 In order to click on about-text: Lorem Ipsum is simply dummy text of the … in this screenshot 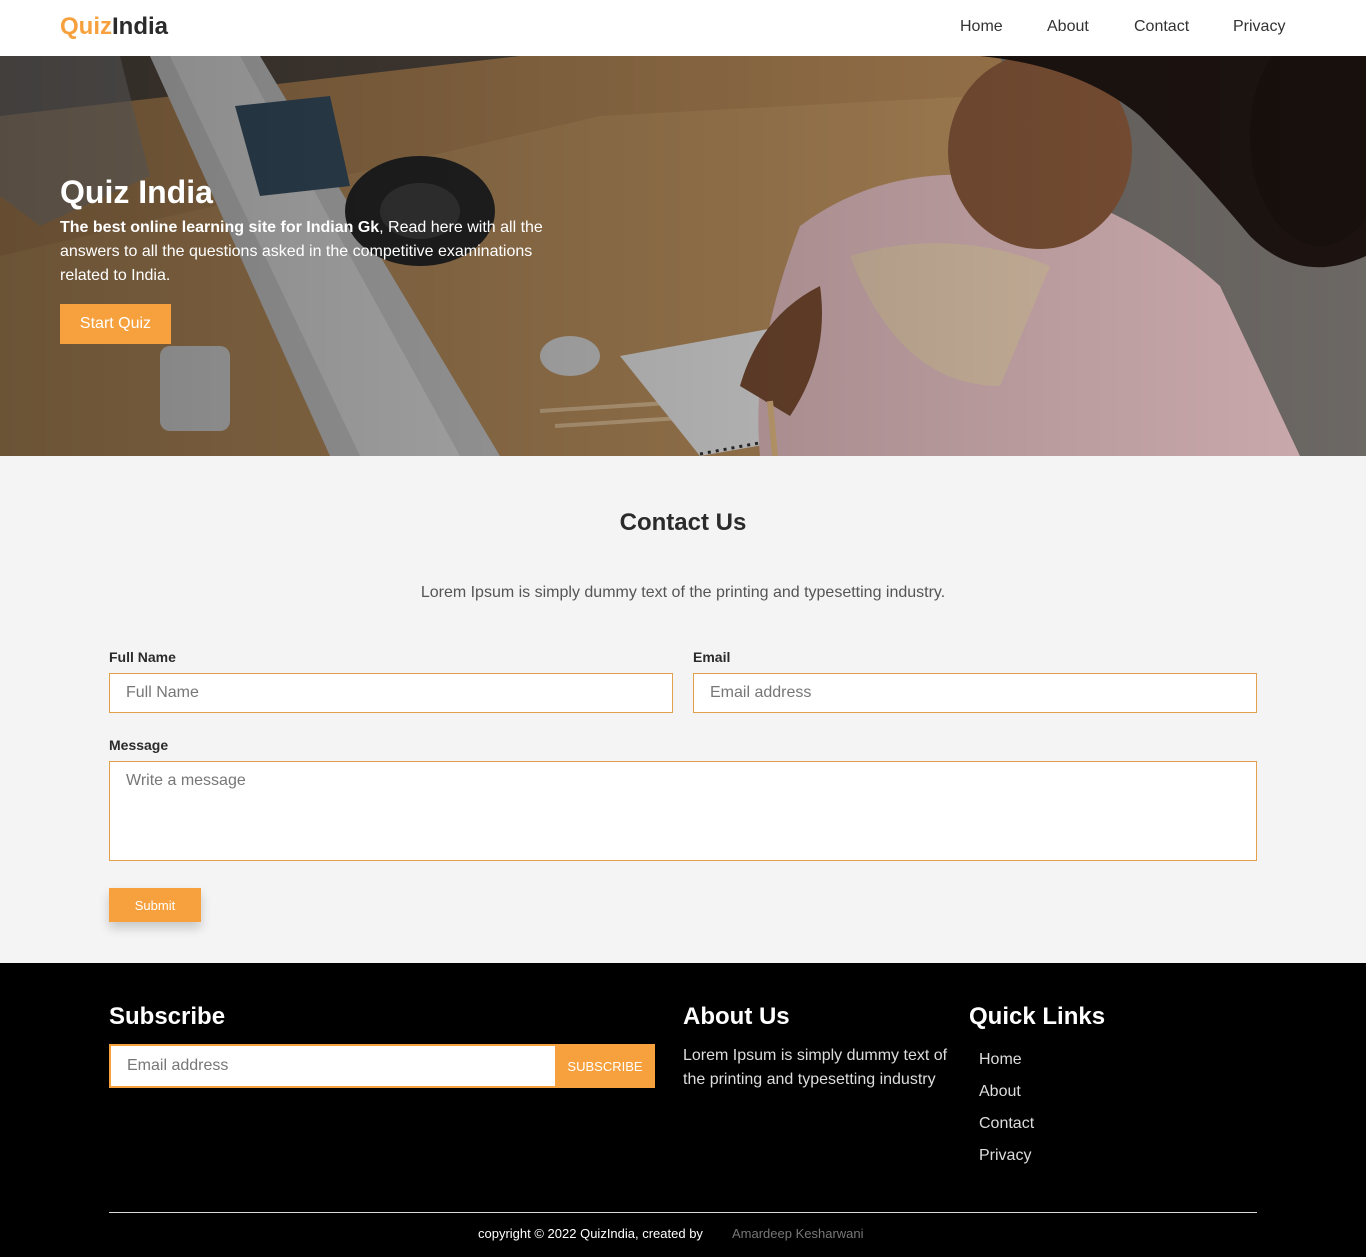, I will do `click(815, 1067)`.